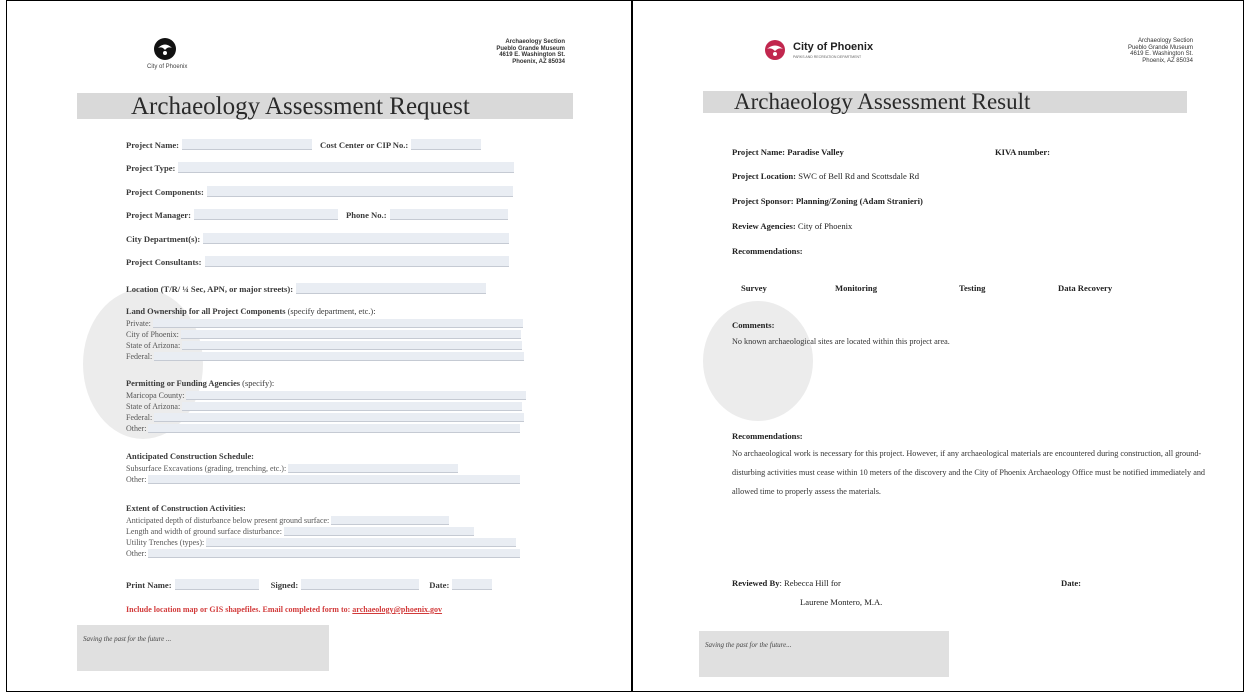 The height and width of the screenshot is (692, 1250). Describe the element at coordinates (164, 262) in the screenshot. I see `project-consultants-label: Project Consultants:` at that location.